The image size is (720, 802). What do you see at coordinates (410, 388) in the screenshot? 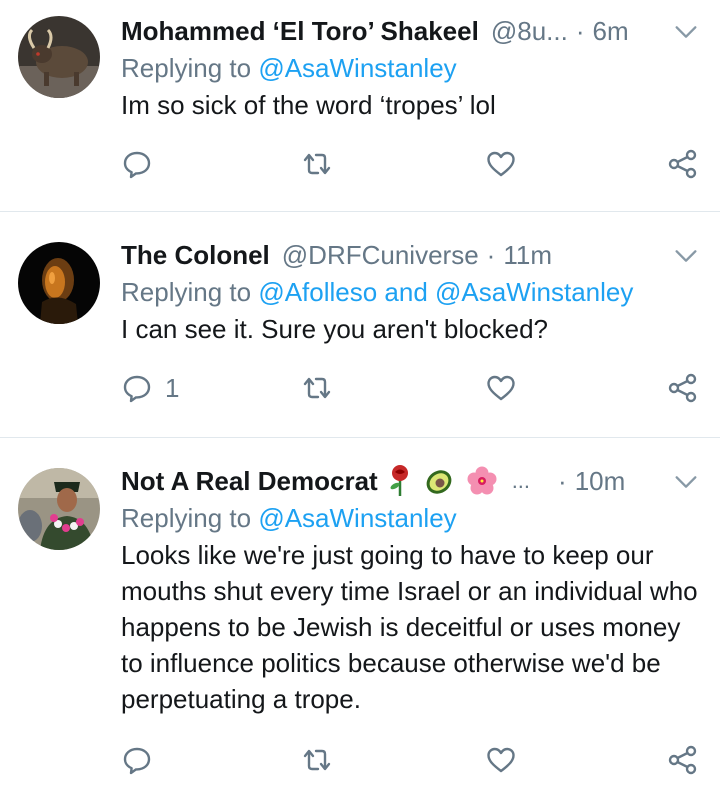
I see `action-bar: 1` at bounding box center [410, 388].